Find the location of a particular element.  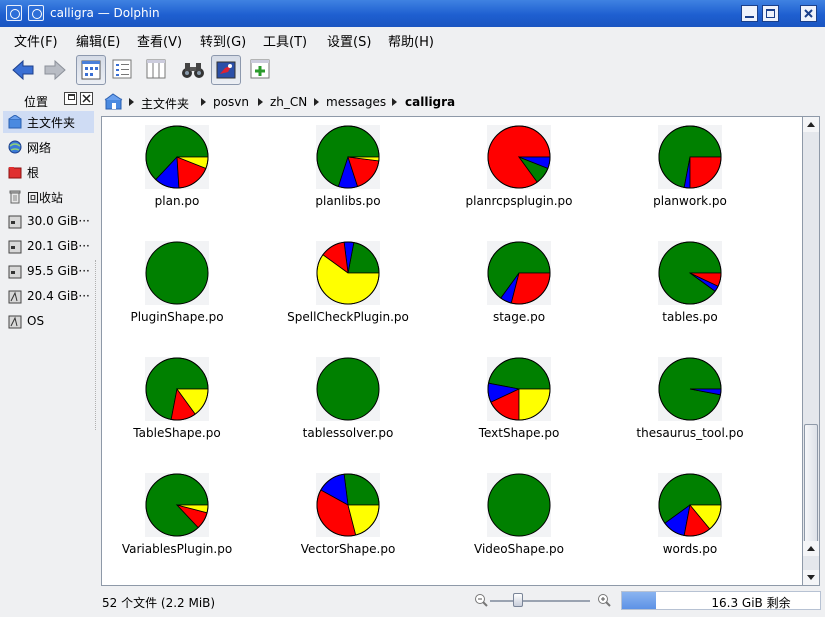

free-space-bar: 16.3 GiB 剩余 is located at coordinates (721, 600).